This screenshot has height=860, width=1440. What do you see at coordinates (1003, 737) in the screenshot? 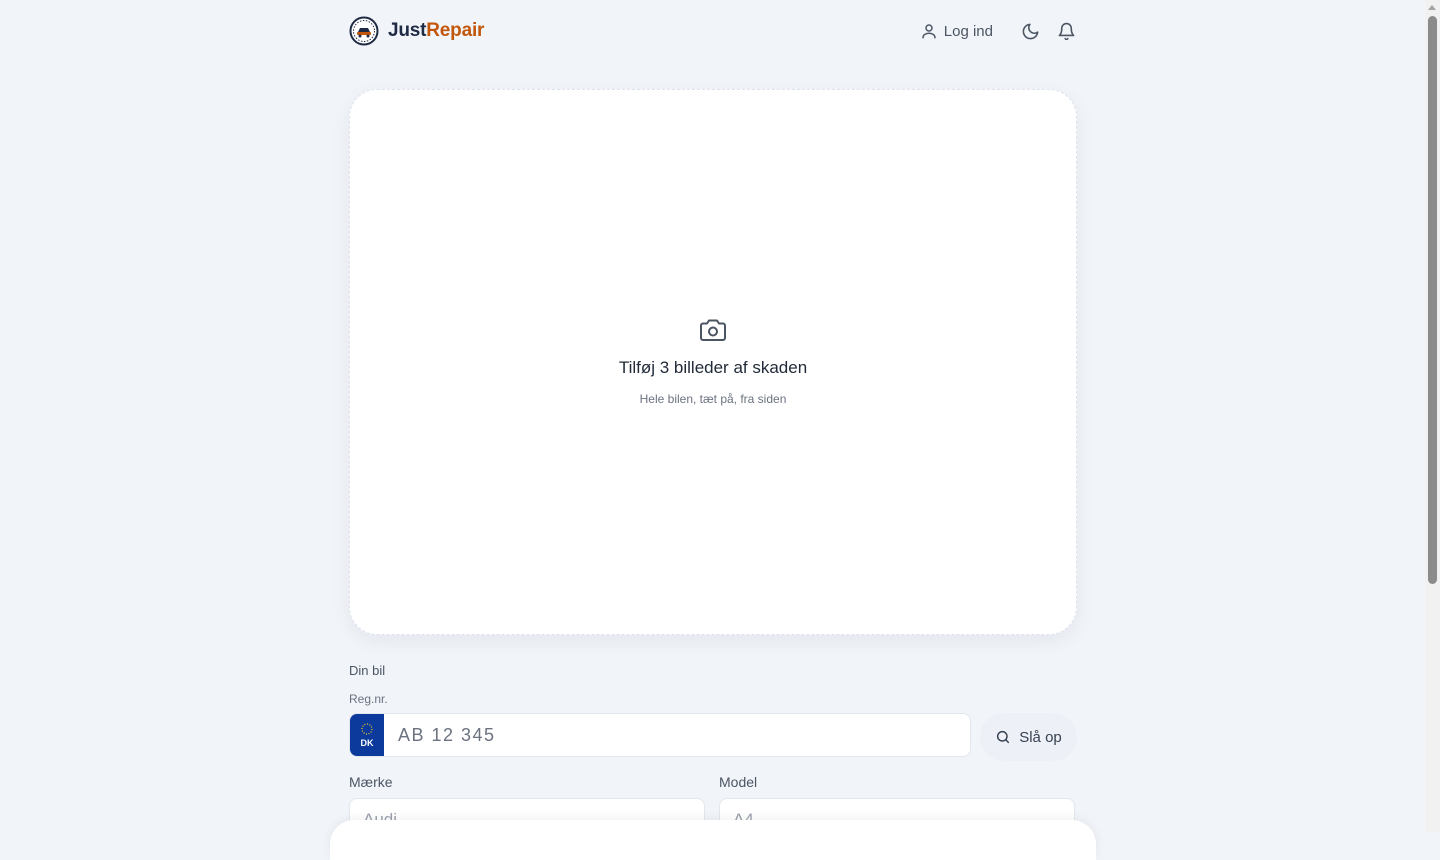
I see `search-icon` at bounding box center [1003, 737].